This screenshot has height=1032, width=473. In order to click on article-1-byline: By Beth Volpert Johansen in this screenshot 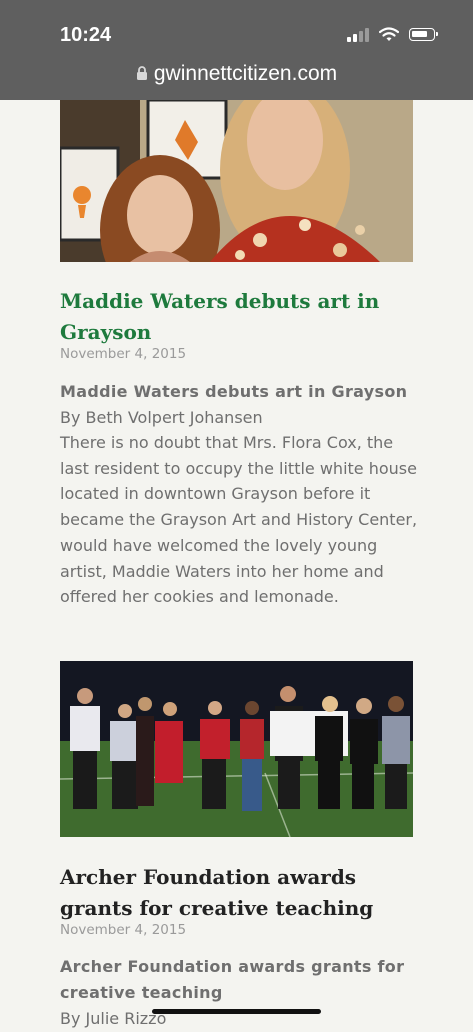, I will do `click(161, 417)`.